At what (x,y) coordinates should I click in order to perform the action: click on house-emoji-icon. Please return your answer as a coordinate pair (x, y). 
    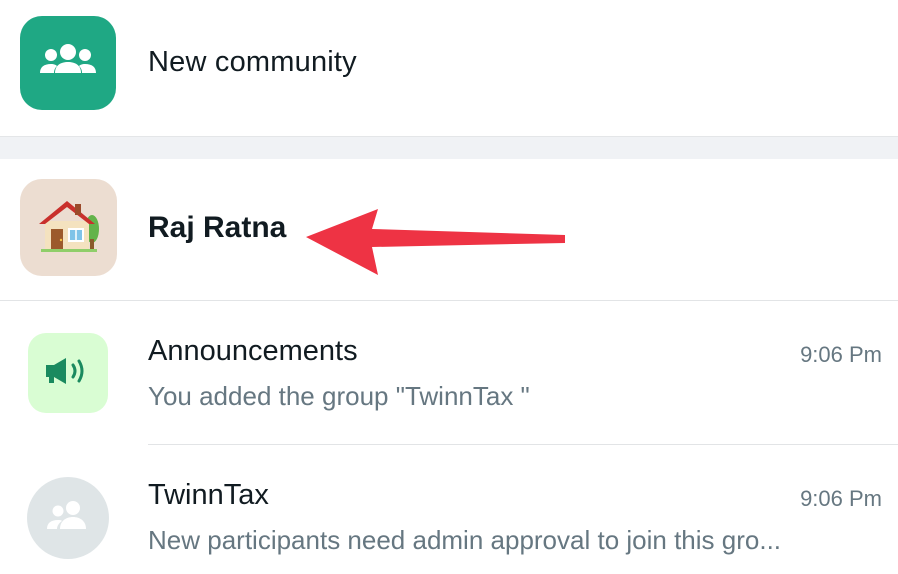
    Looking at the image, I should click on (69, 227).